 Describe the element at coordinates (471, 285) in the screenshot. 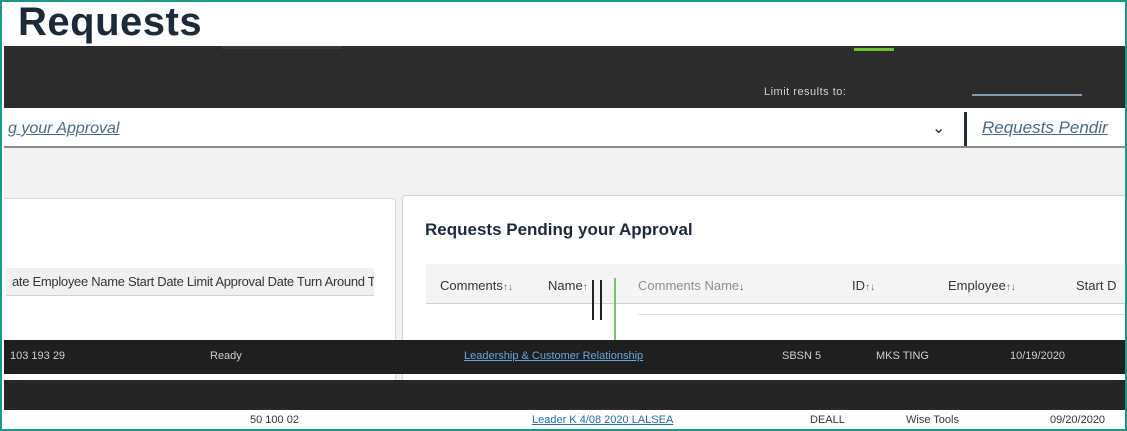

I see `column-label: Comments` at that location.